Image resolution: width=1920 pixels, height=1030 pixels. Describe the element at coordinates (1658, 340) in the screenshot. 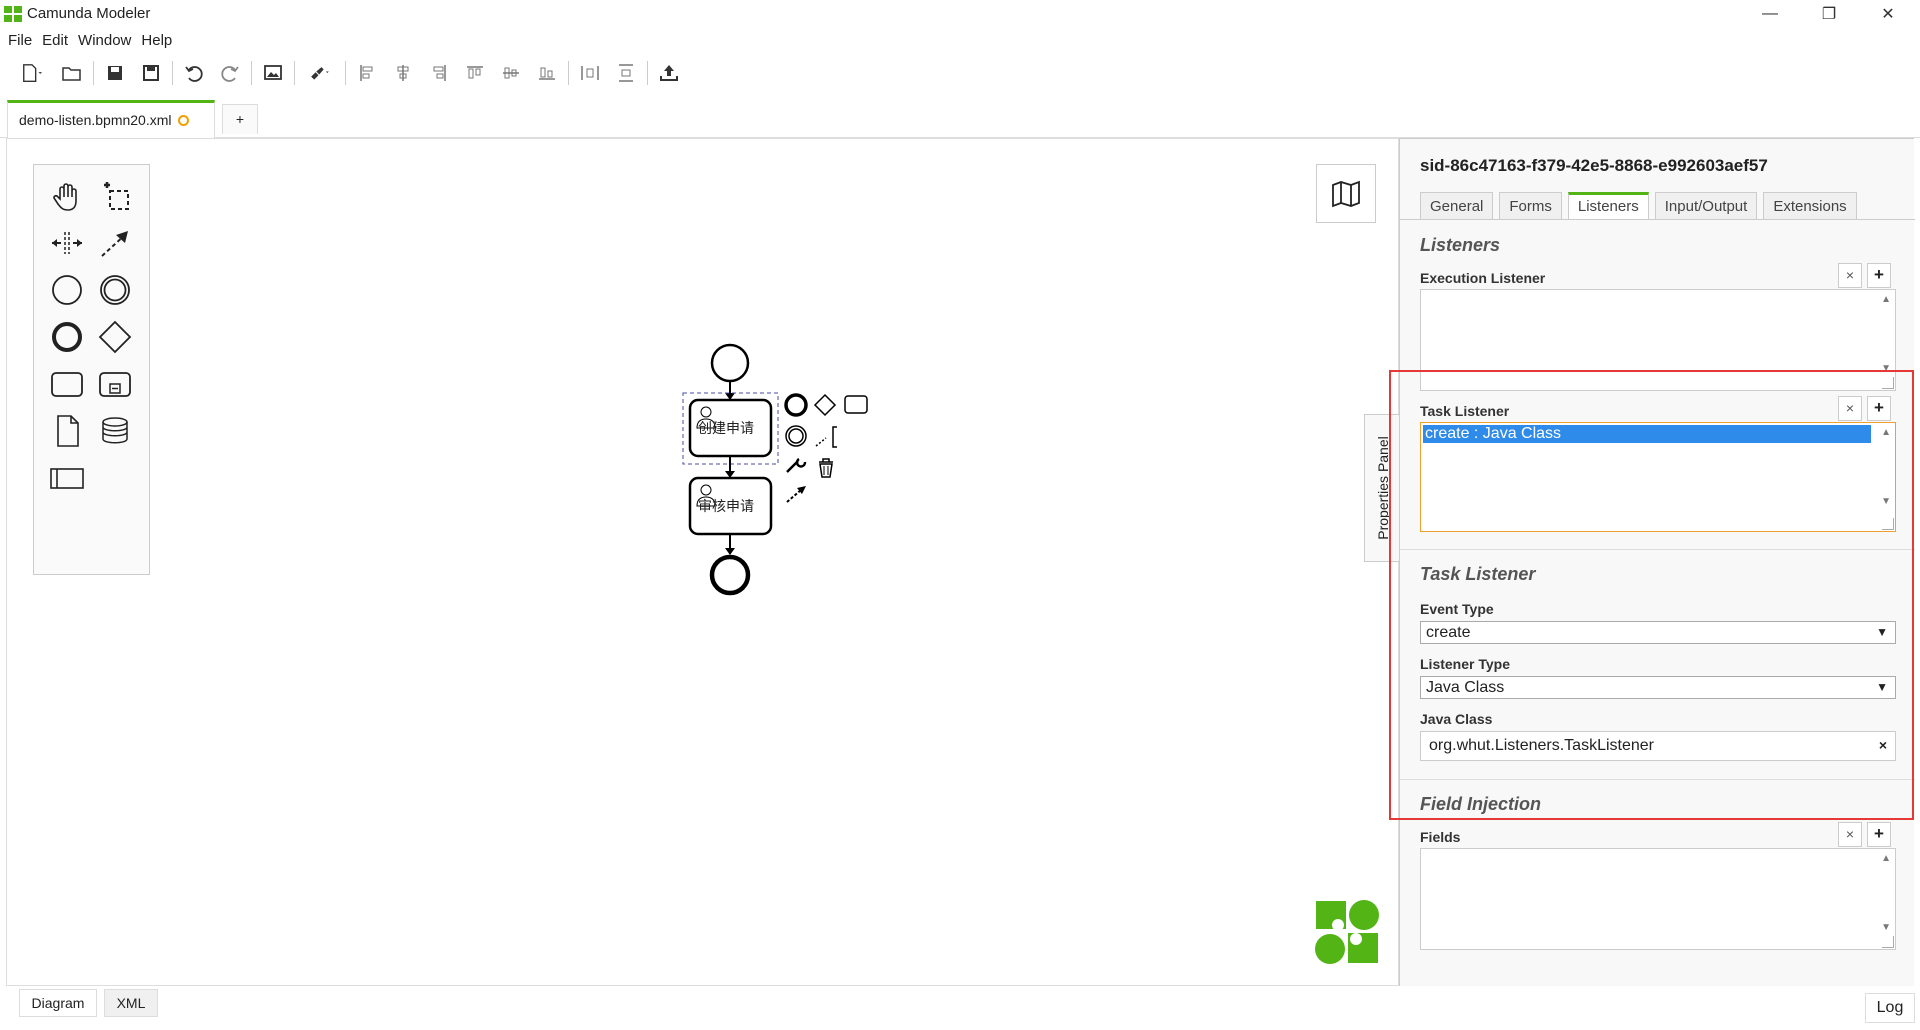

I see `execution-listener-list: ▲ ▼` at that location.